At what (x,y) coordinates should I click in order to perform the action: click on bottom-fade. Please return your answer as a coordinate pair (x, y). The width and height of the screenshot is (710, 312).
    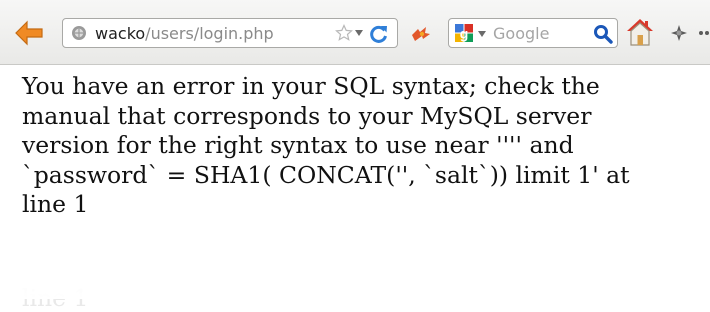
    Looking at the image, I should click on (355, 278).